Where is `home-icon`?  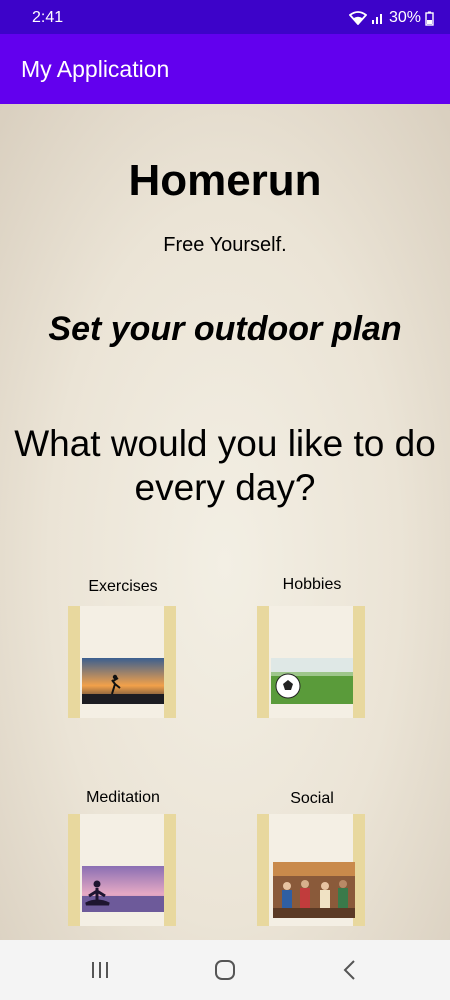
home-icon is located at coordinates (225, 970).